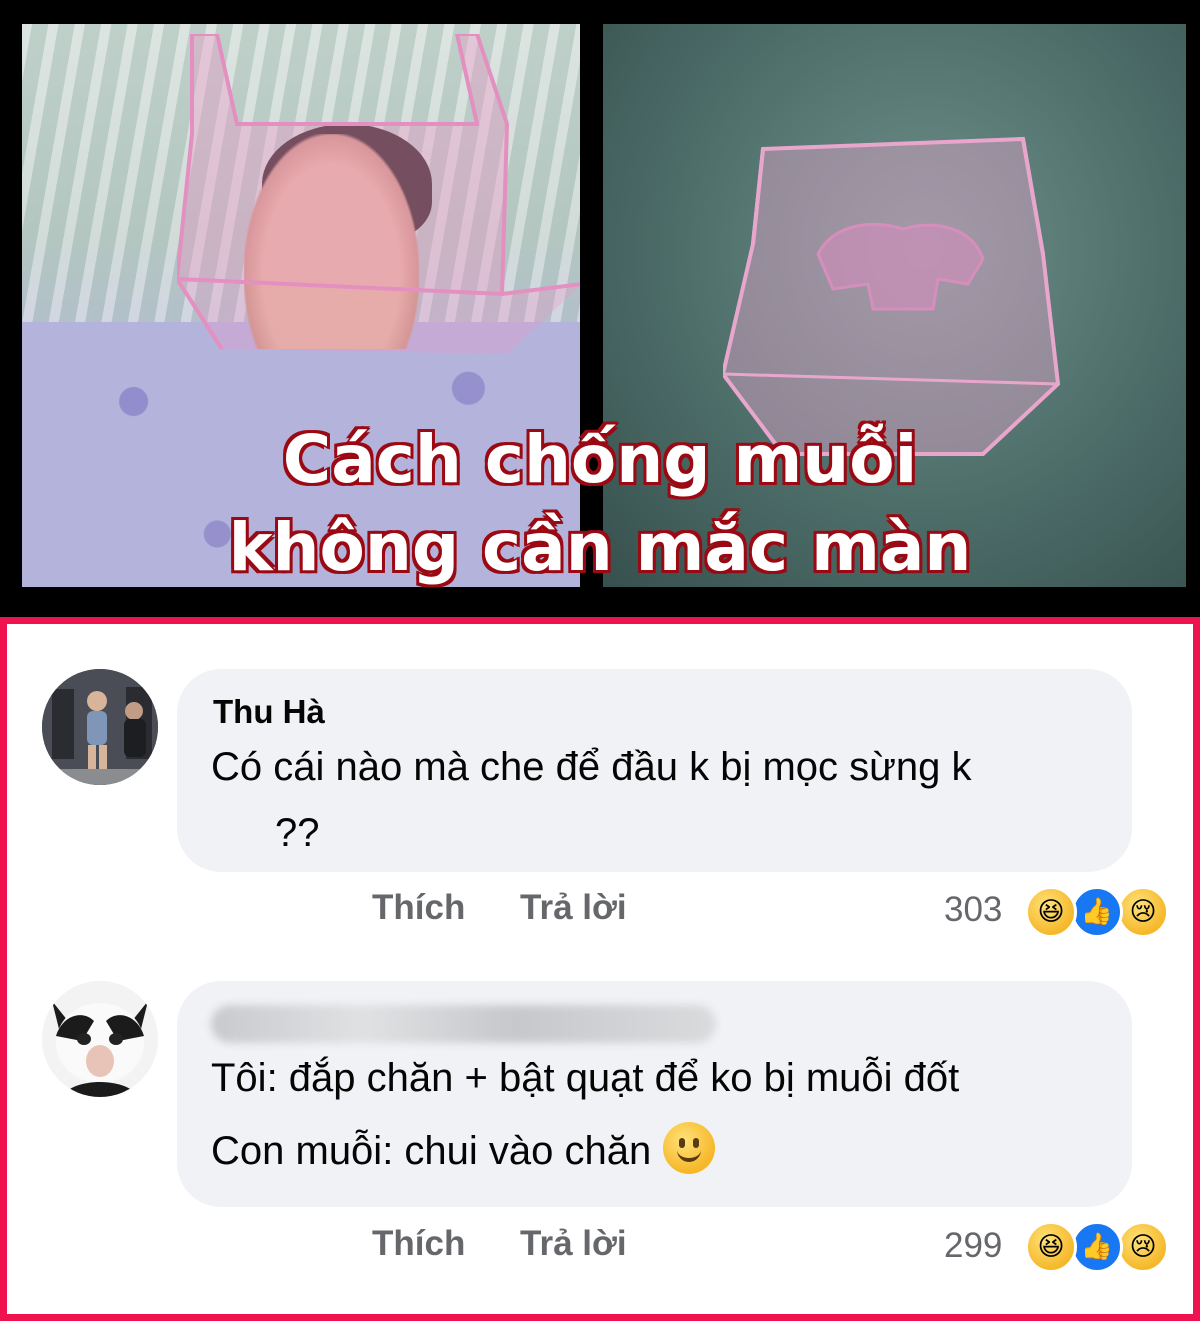 The width and height of the screenshot is (1200, 1321). I want to click on comment-text-continued: Con muỗi: chui vào chăn, so click(463, 1151).